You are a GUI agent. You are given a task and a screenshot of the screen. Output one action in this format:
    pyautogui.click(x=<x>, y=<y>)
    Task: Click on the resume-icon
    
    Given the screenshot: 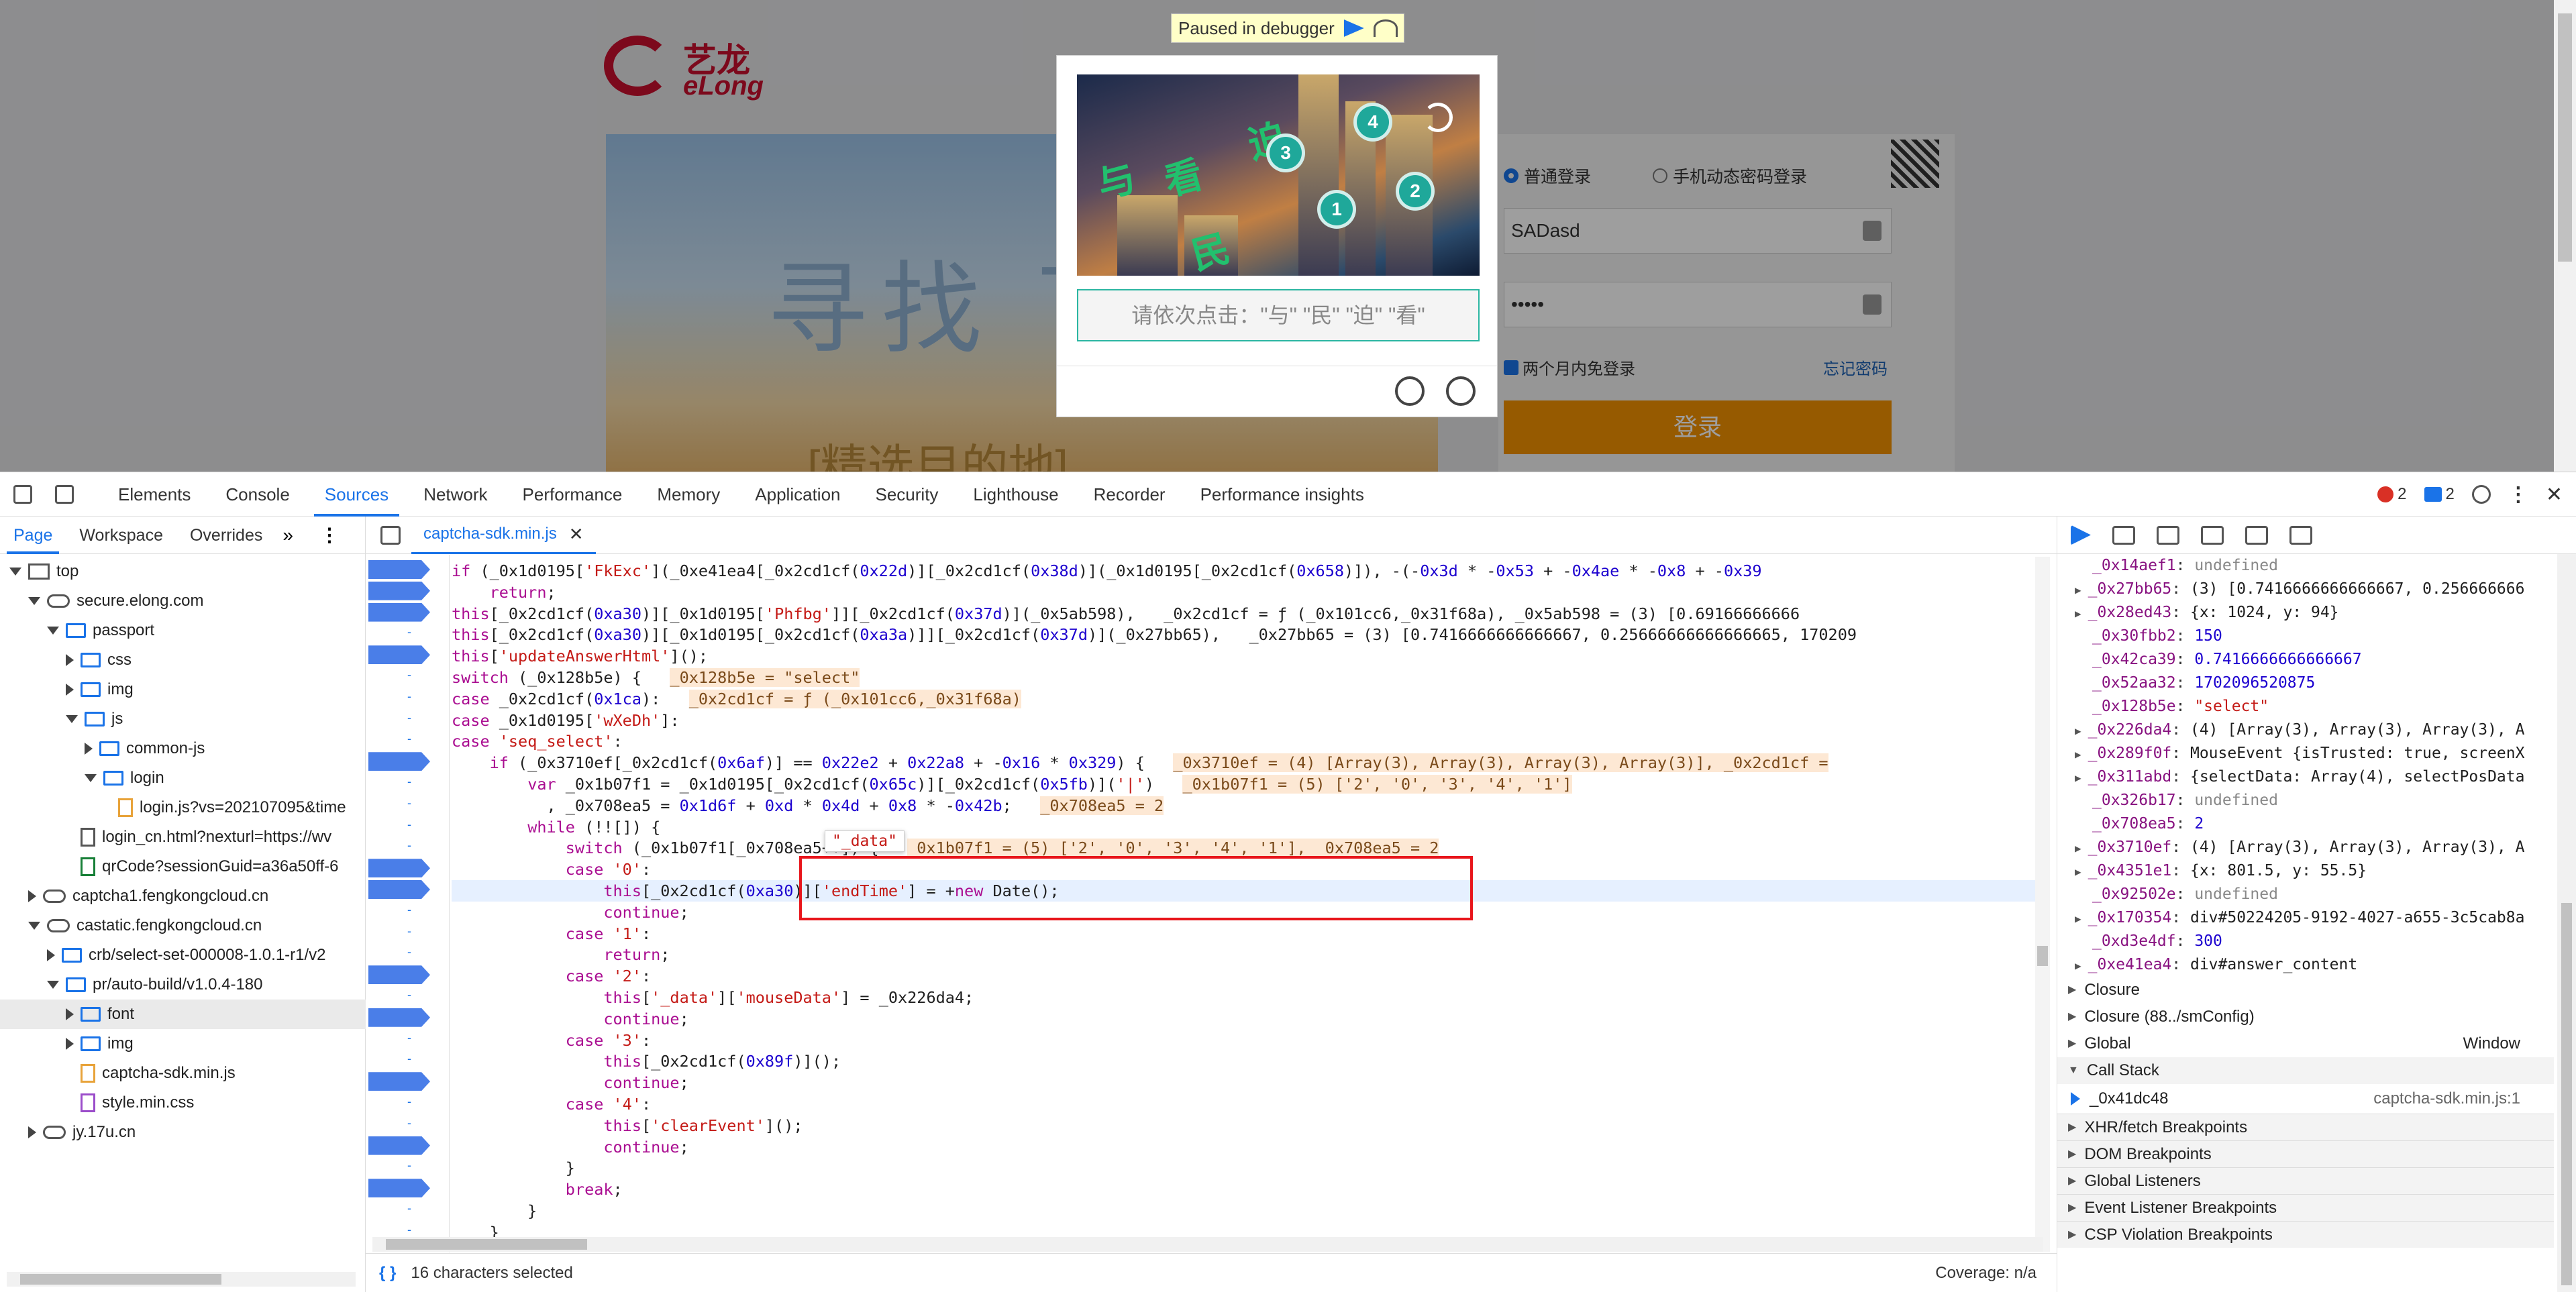 What is the action you would take?
    pyautogui.click(x=2081, y=535)
    